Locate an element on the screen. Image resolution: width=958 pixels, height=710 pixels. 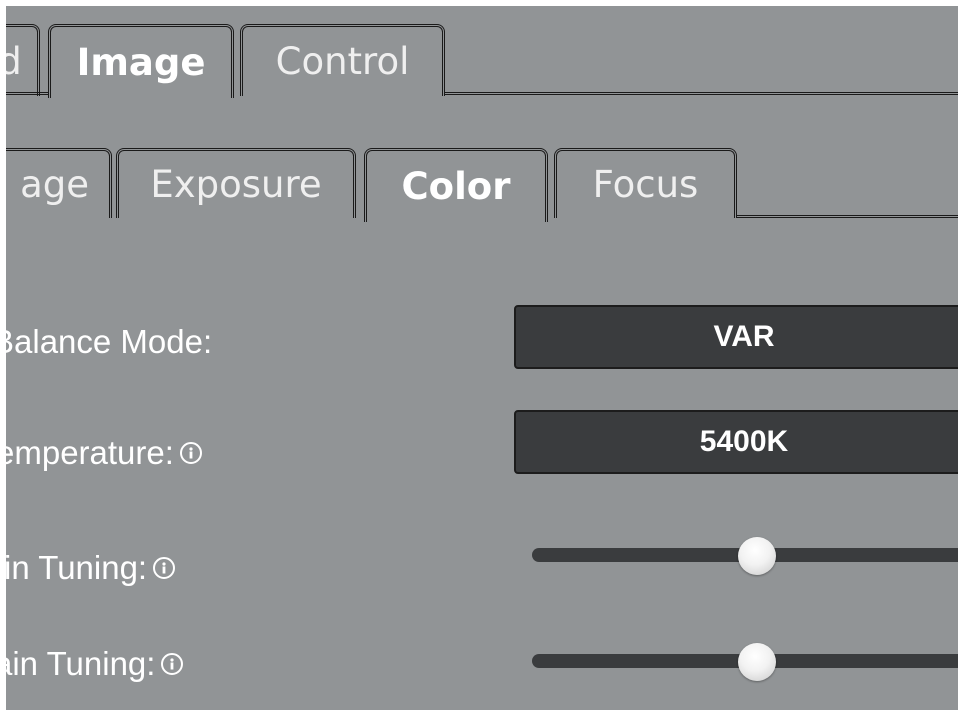
tuning-2-label-text: ain Tuning: is located at coordinates (78, 663).